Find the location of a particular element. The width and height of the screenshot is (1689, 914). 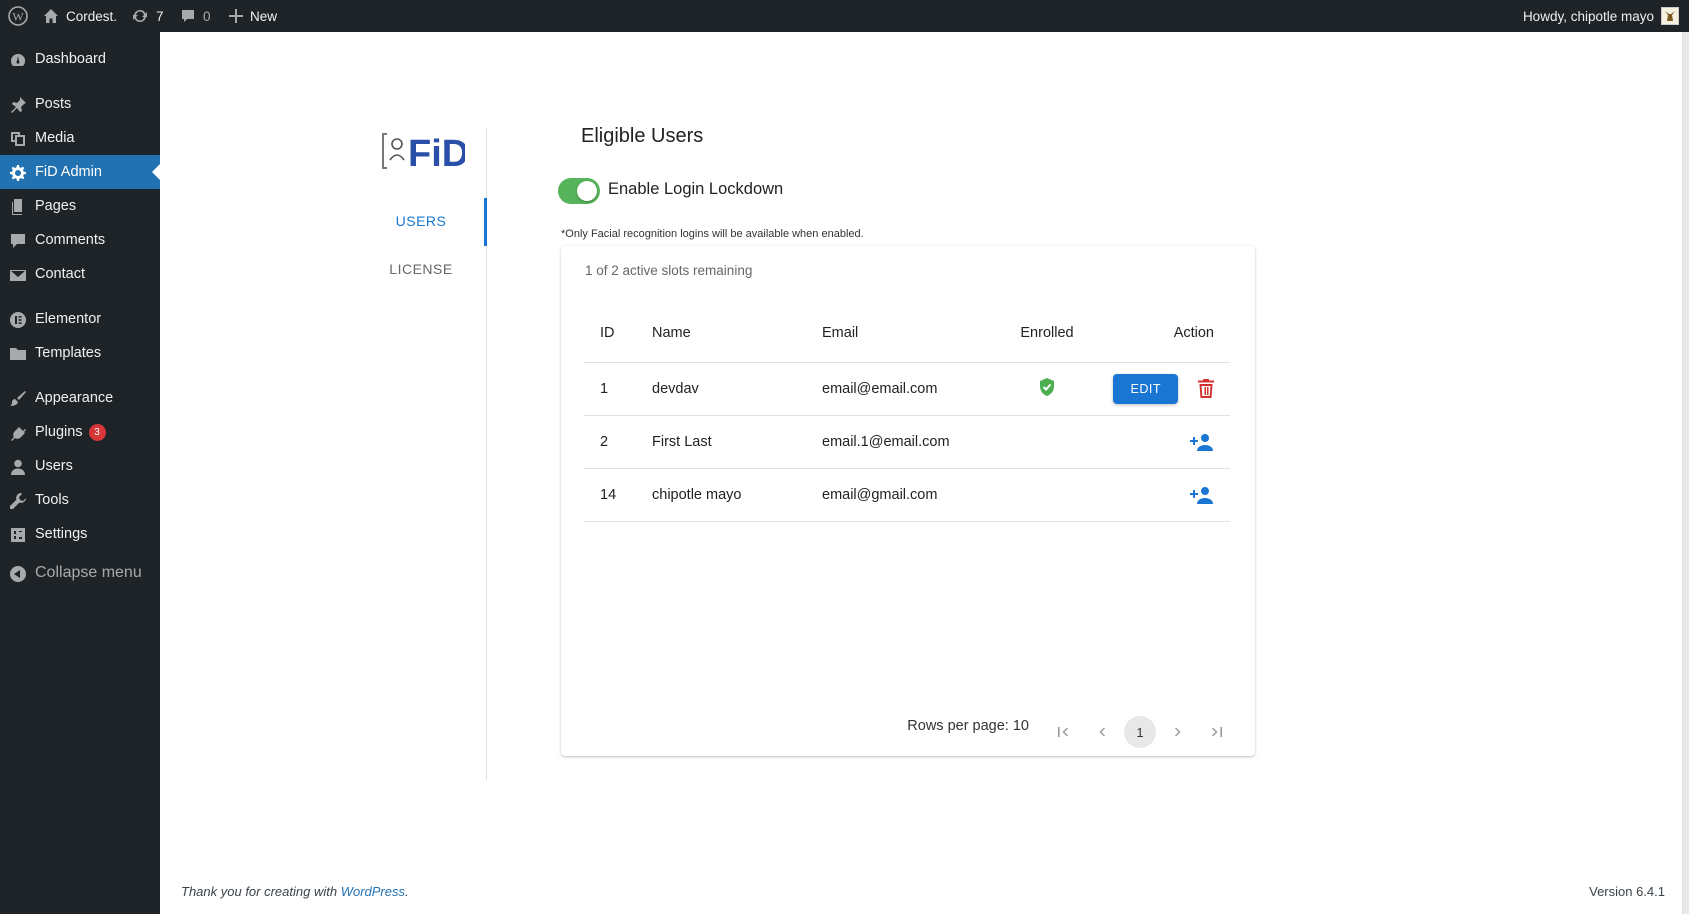

cell-id: 1 is located at coordinates (618, 389).